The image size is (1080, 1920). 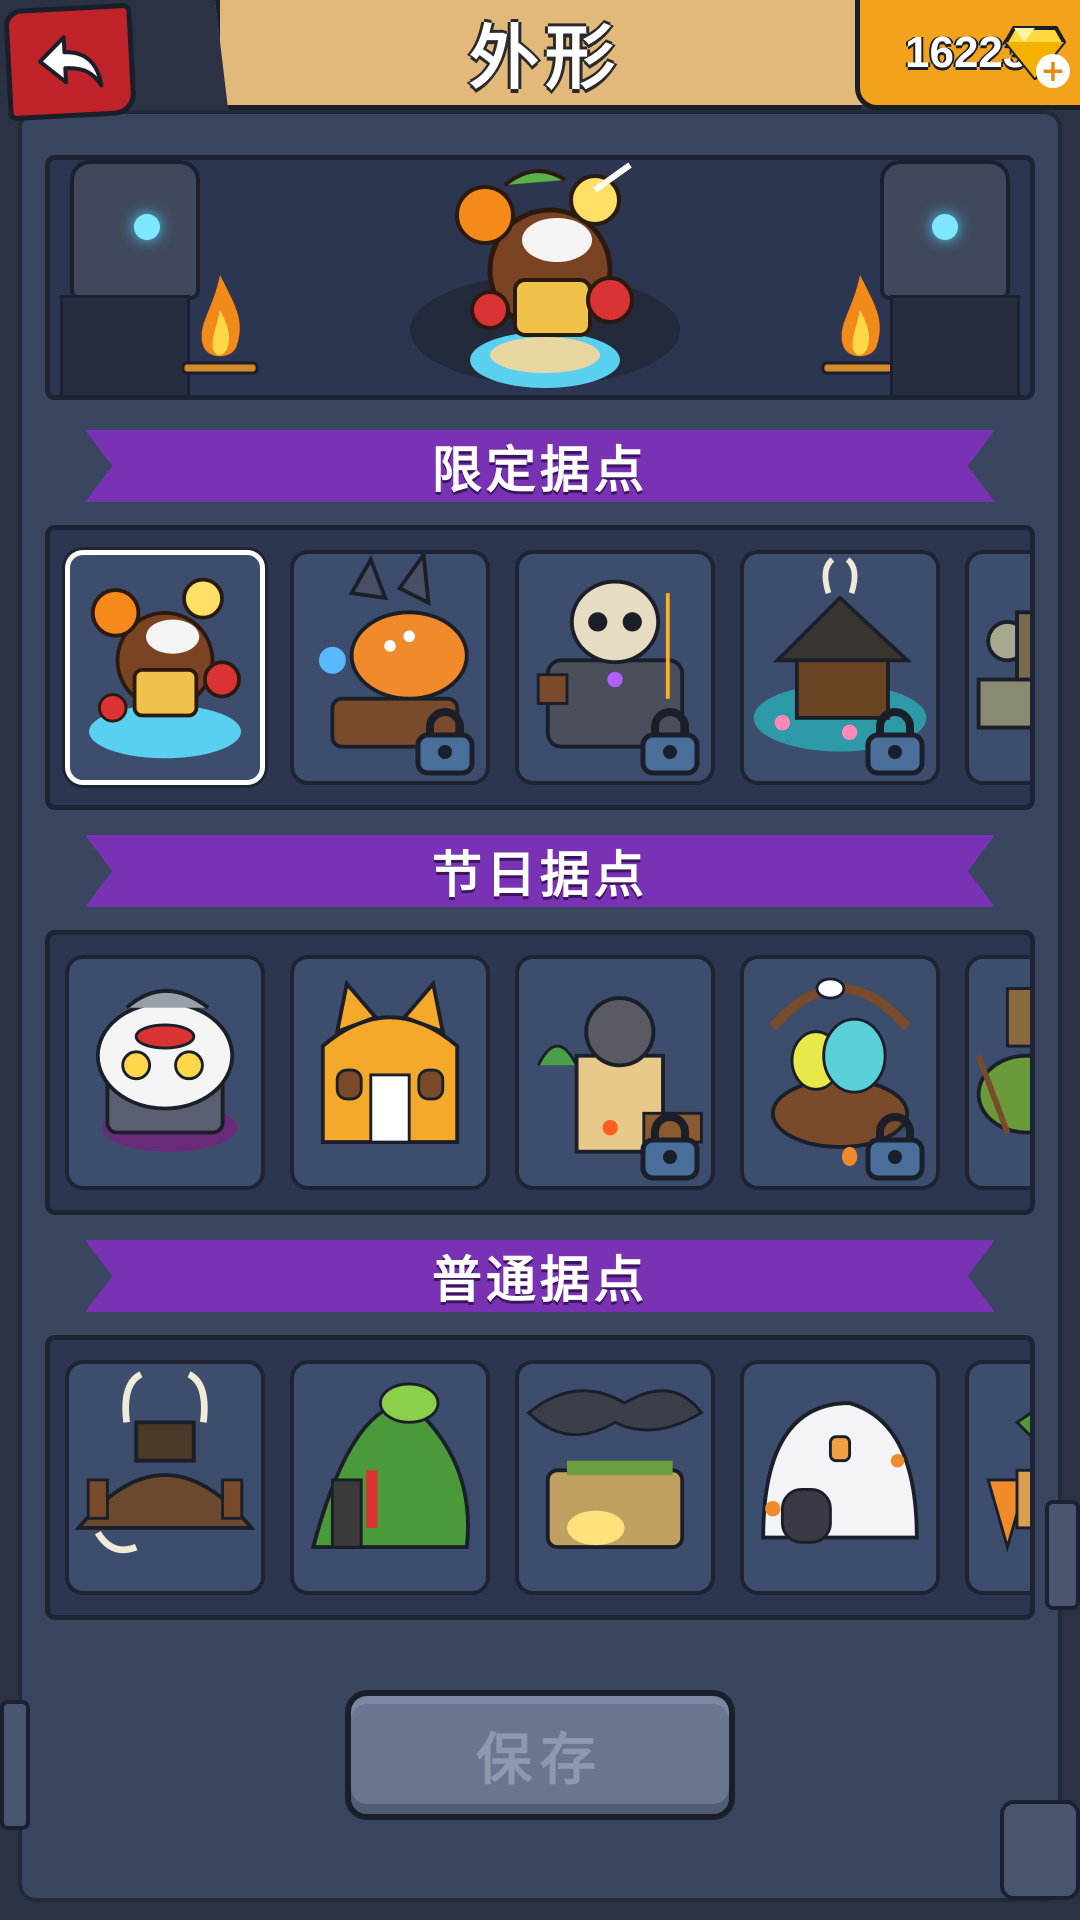 I want to click on statue-head, so click(x=945, y=230).